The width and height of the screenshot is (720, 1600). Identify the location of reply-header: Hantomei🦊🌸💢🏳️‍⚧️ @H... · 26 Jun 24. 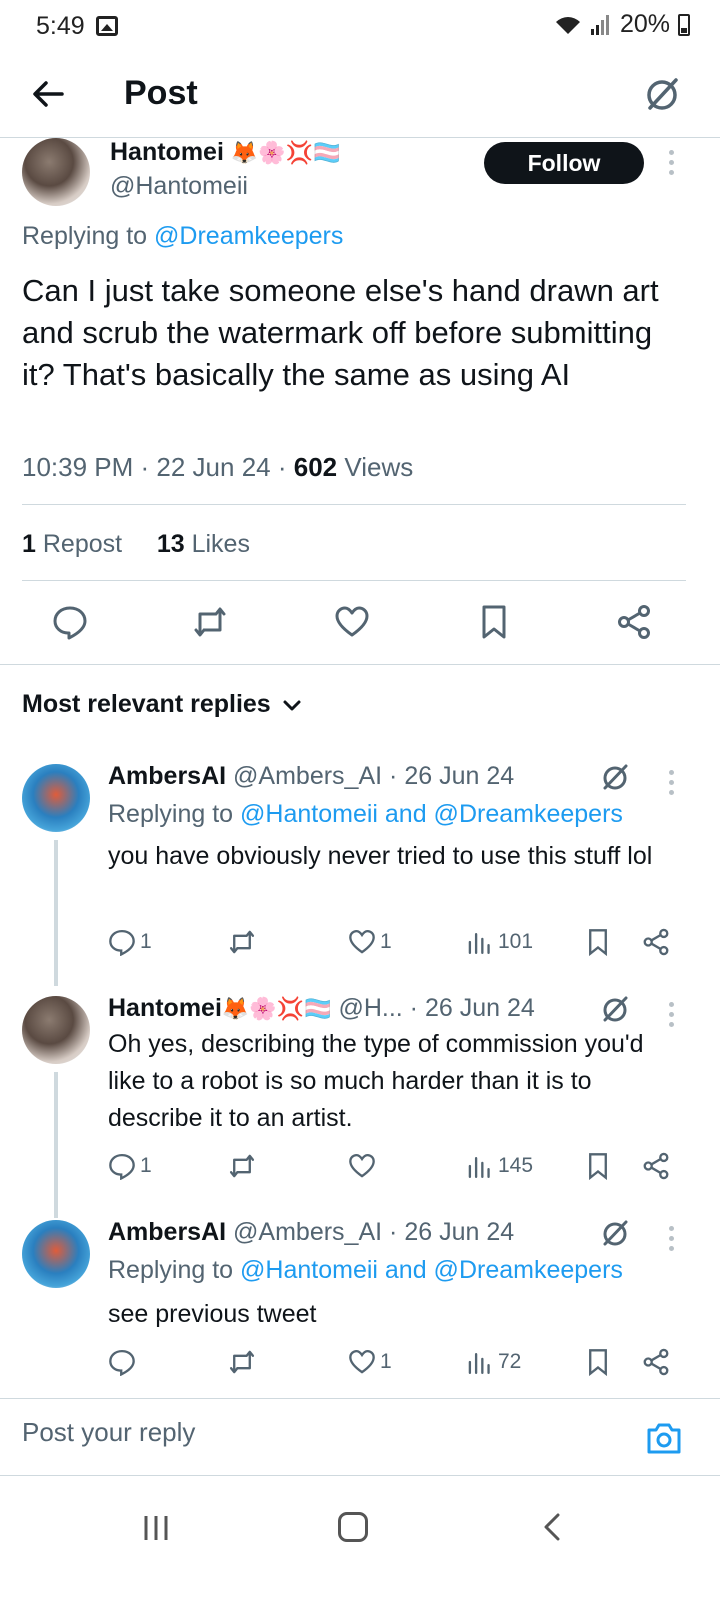
(321, 1008).